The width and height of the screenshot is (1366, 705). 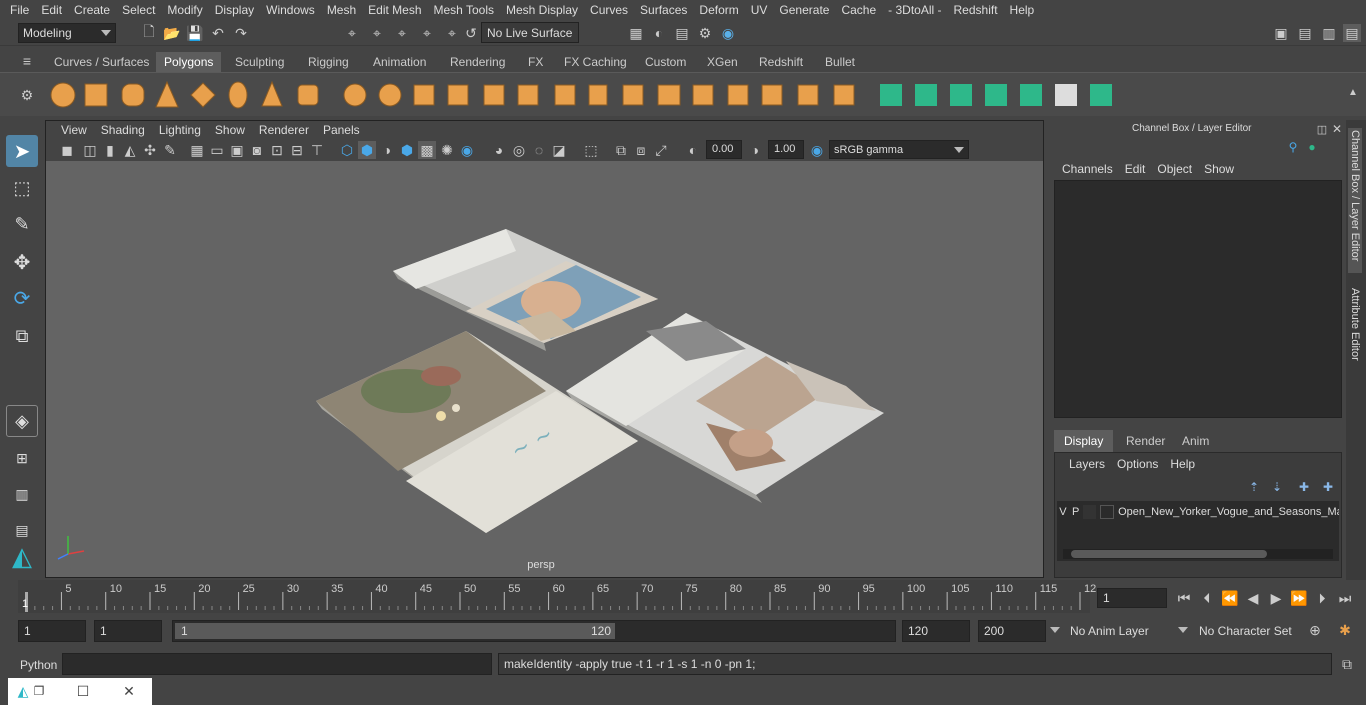 I want to click on restore-icon: ❐, so click(x=39, y=691).